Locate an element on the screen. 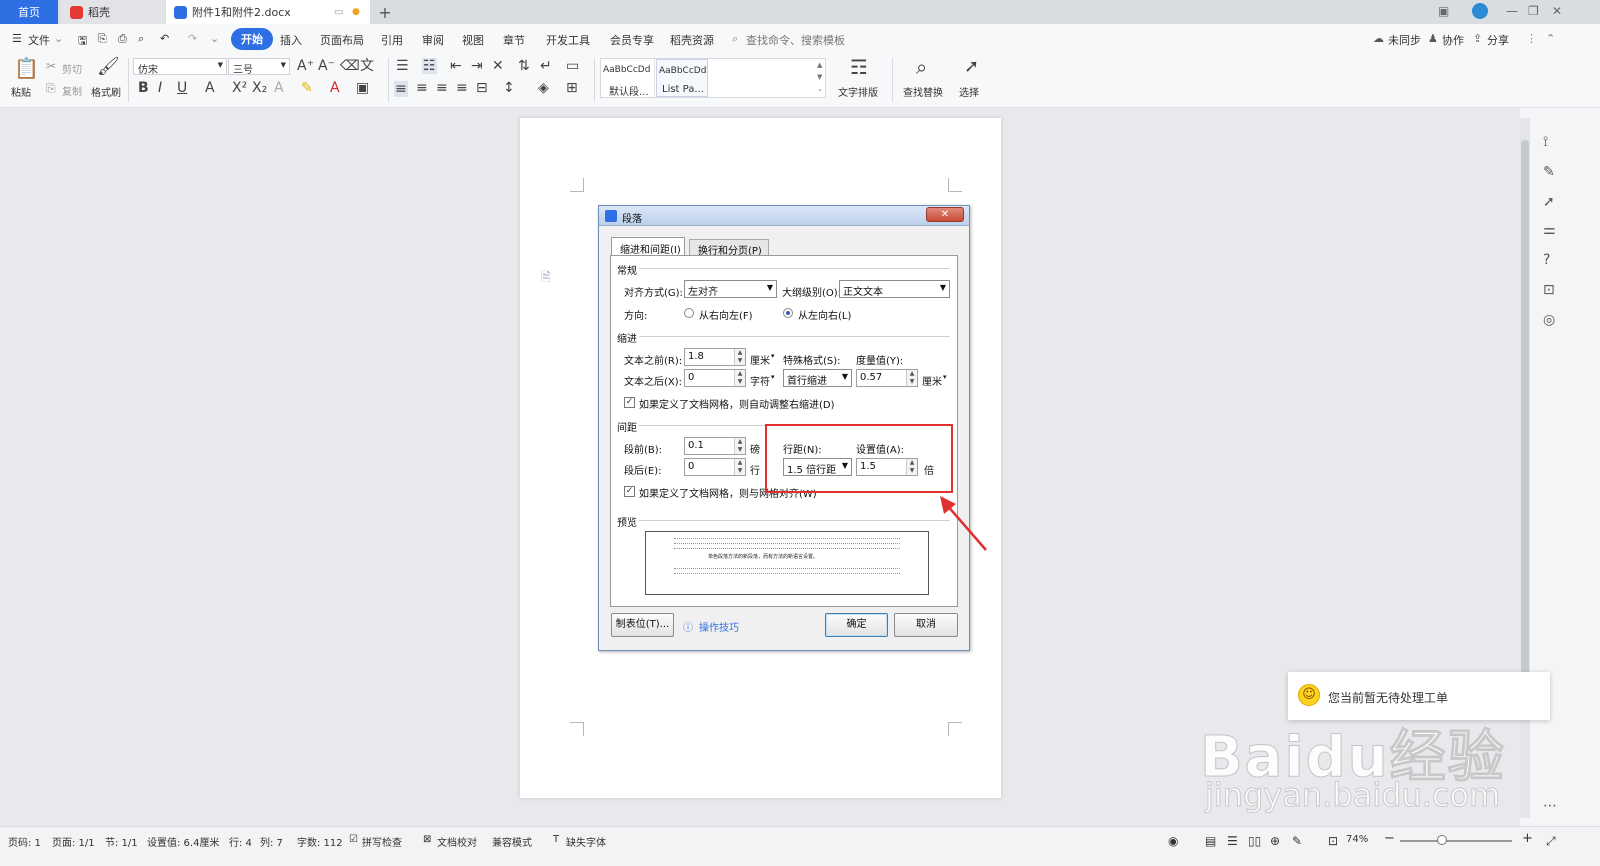  copy-button: 复制 is located at coordinates (72, 90).